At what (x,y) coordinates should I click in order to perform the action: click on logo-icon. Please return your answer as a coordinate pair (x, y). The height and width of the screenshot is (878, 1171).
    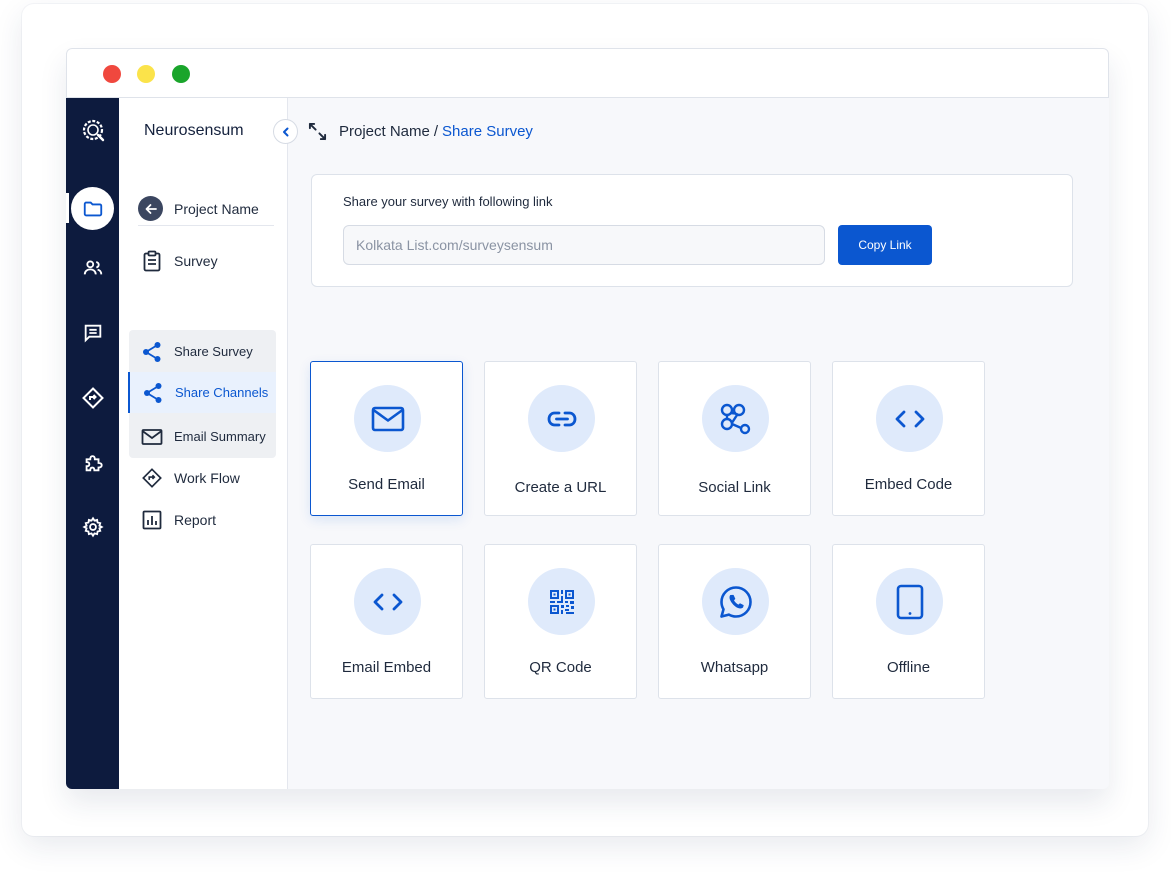
    Looking at the image, I should click on (92, 130).